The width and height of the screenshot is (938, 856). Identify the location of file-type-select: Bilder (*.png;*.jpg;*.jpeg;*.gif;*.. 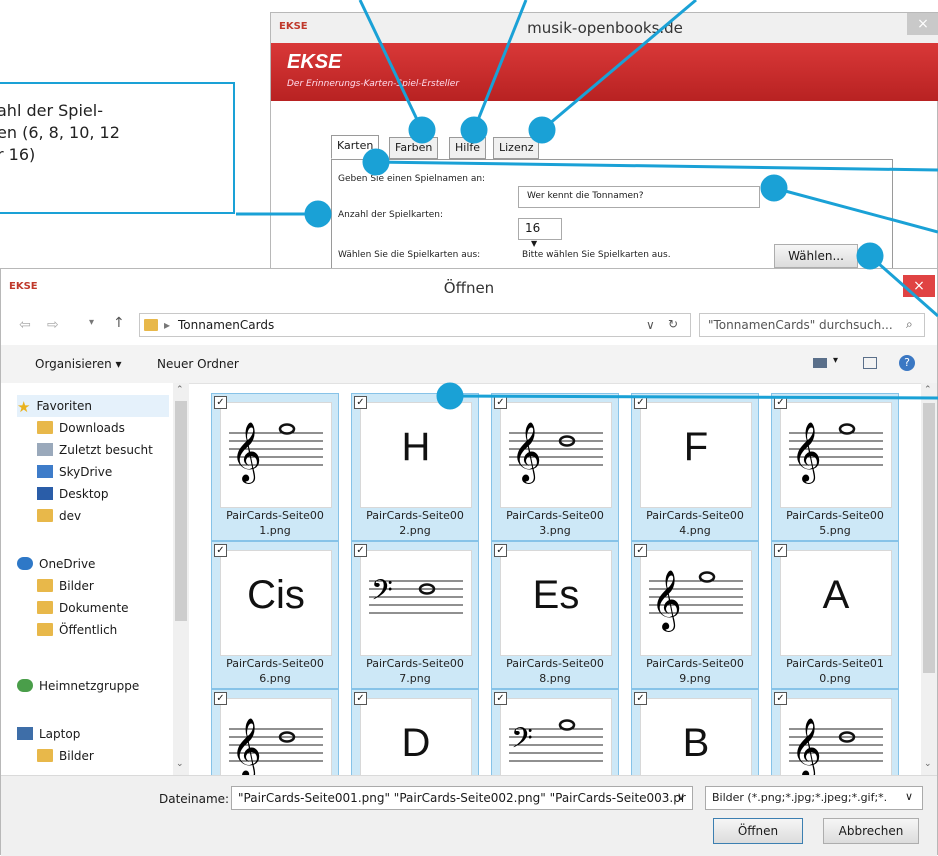
(814, 798).